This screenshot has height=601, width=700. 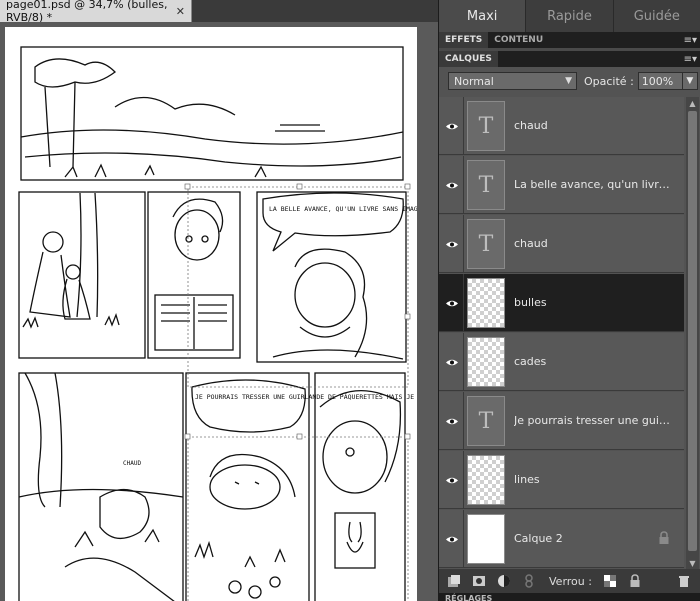 I want to click on opacity-value: 100%, so click(x=657, y=81).